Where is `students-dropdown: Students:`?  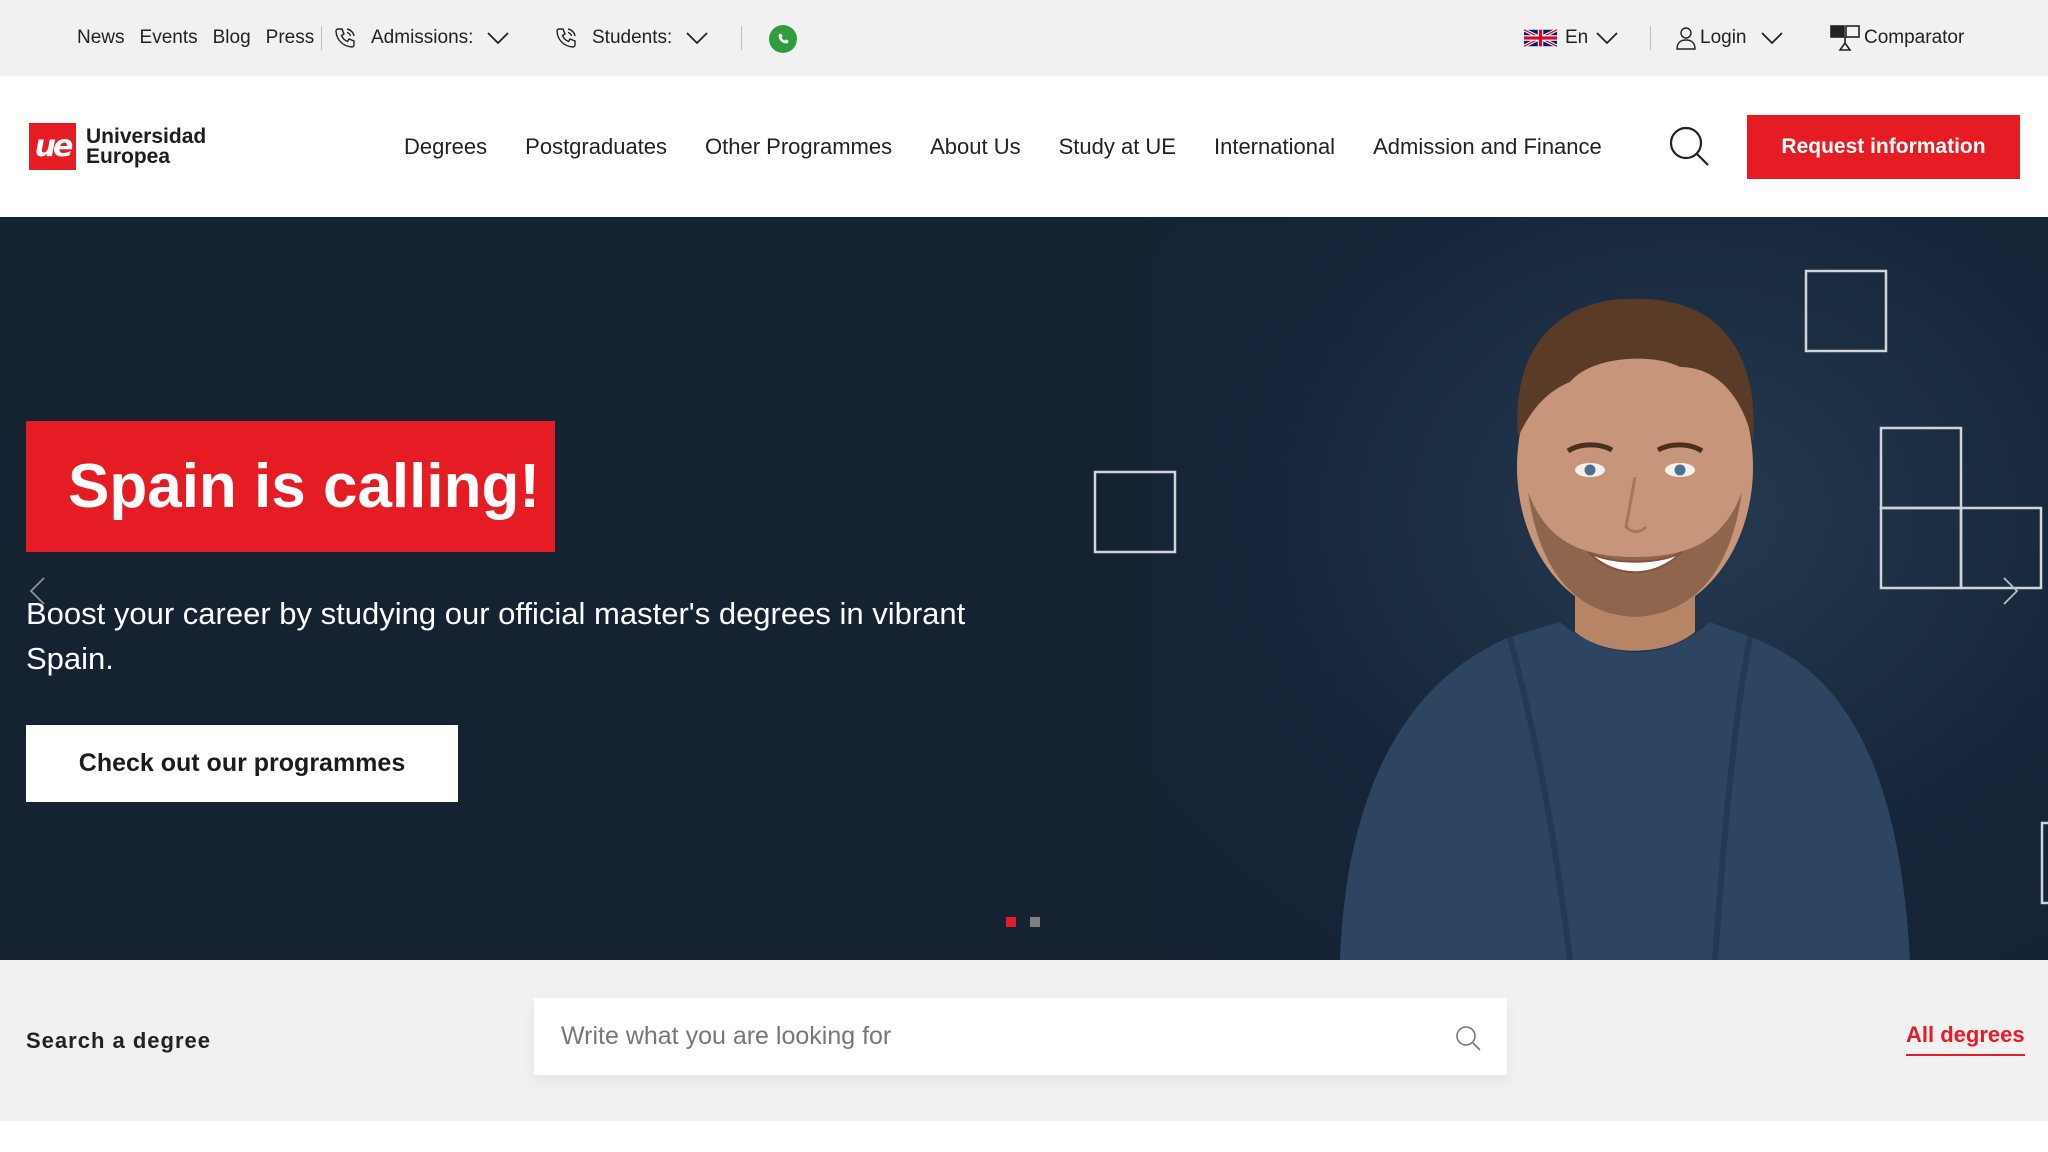
students-dropdown: Students: is located at coordinates (631, 38).